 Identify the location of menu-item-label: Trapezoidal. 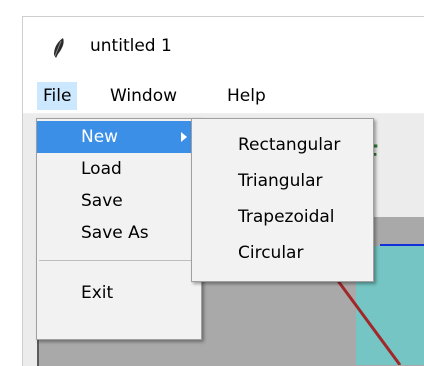
(286, 217).